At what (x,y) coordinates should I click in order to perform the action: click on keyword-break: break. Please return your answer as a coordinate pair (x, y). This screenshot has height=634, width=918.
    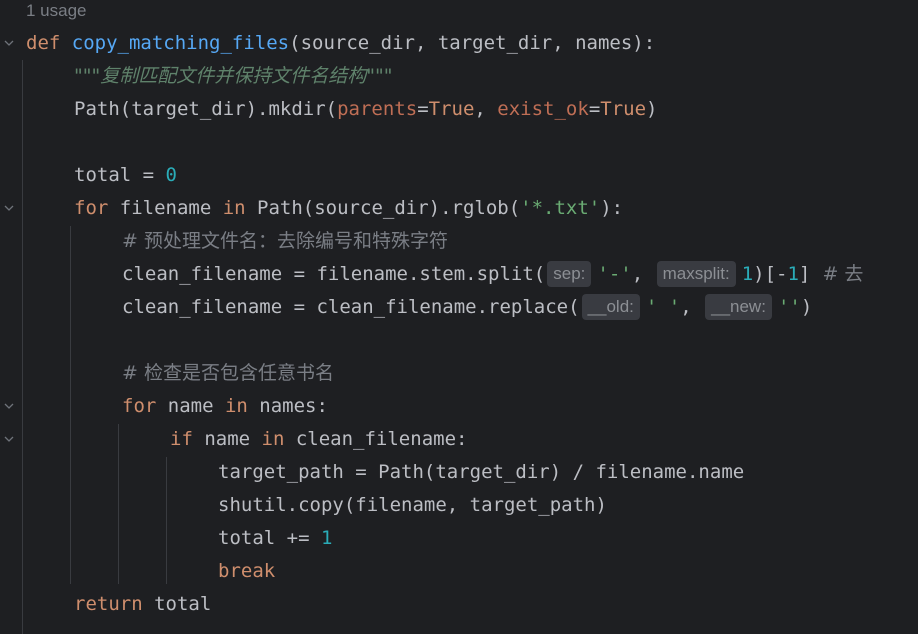
    Looking at the image, I should click on (247, 571).